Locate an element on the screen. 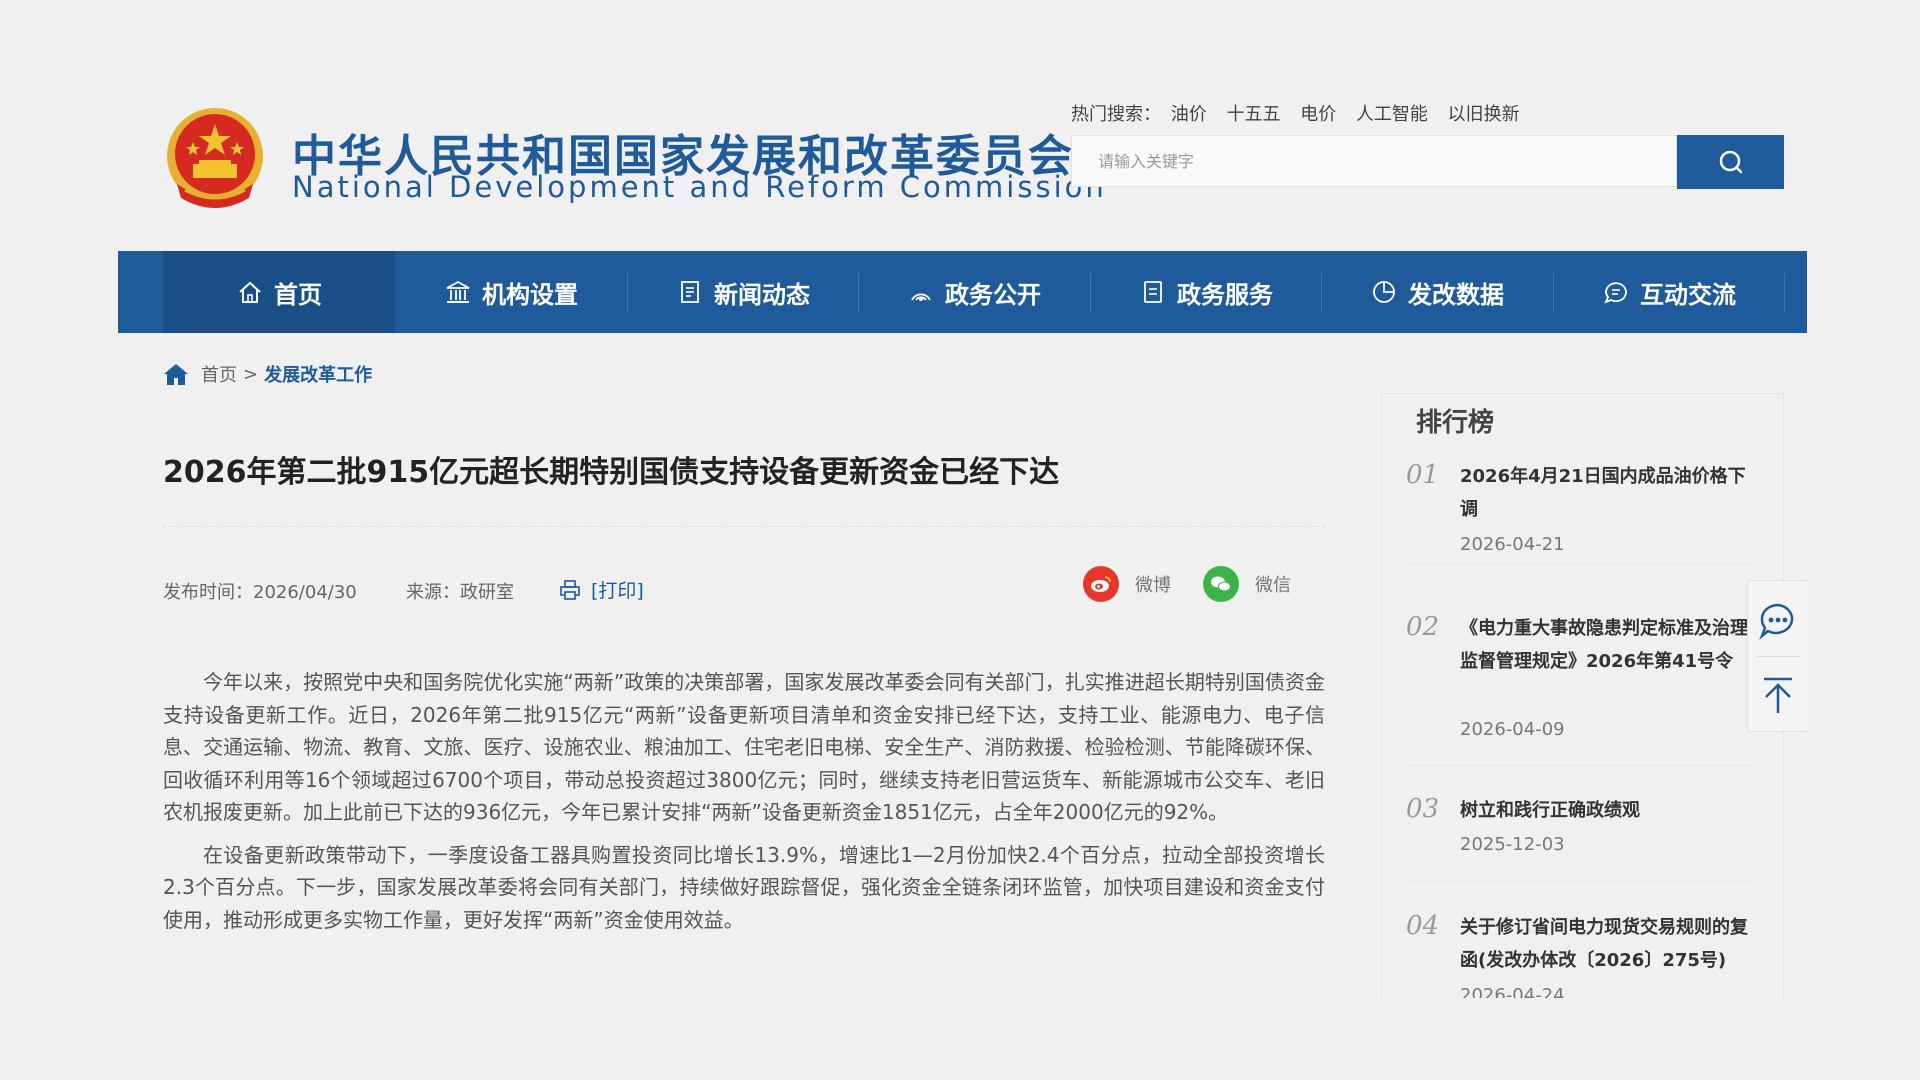 The width and height of the screenshot is (1920, 1080). document-icon is located at coordinates (690, 292).